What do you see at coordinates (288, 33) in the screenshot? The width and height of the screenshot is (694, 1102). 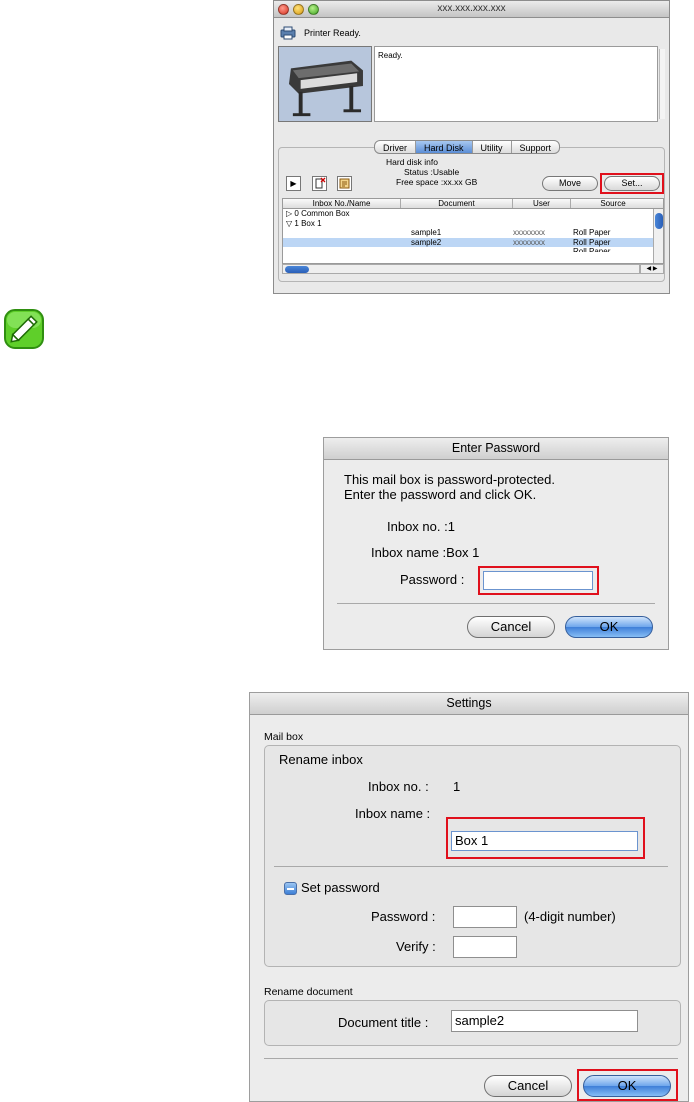 I see `printer-icon` at bounding box center [288, 33].